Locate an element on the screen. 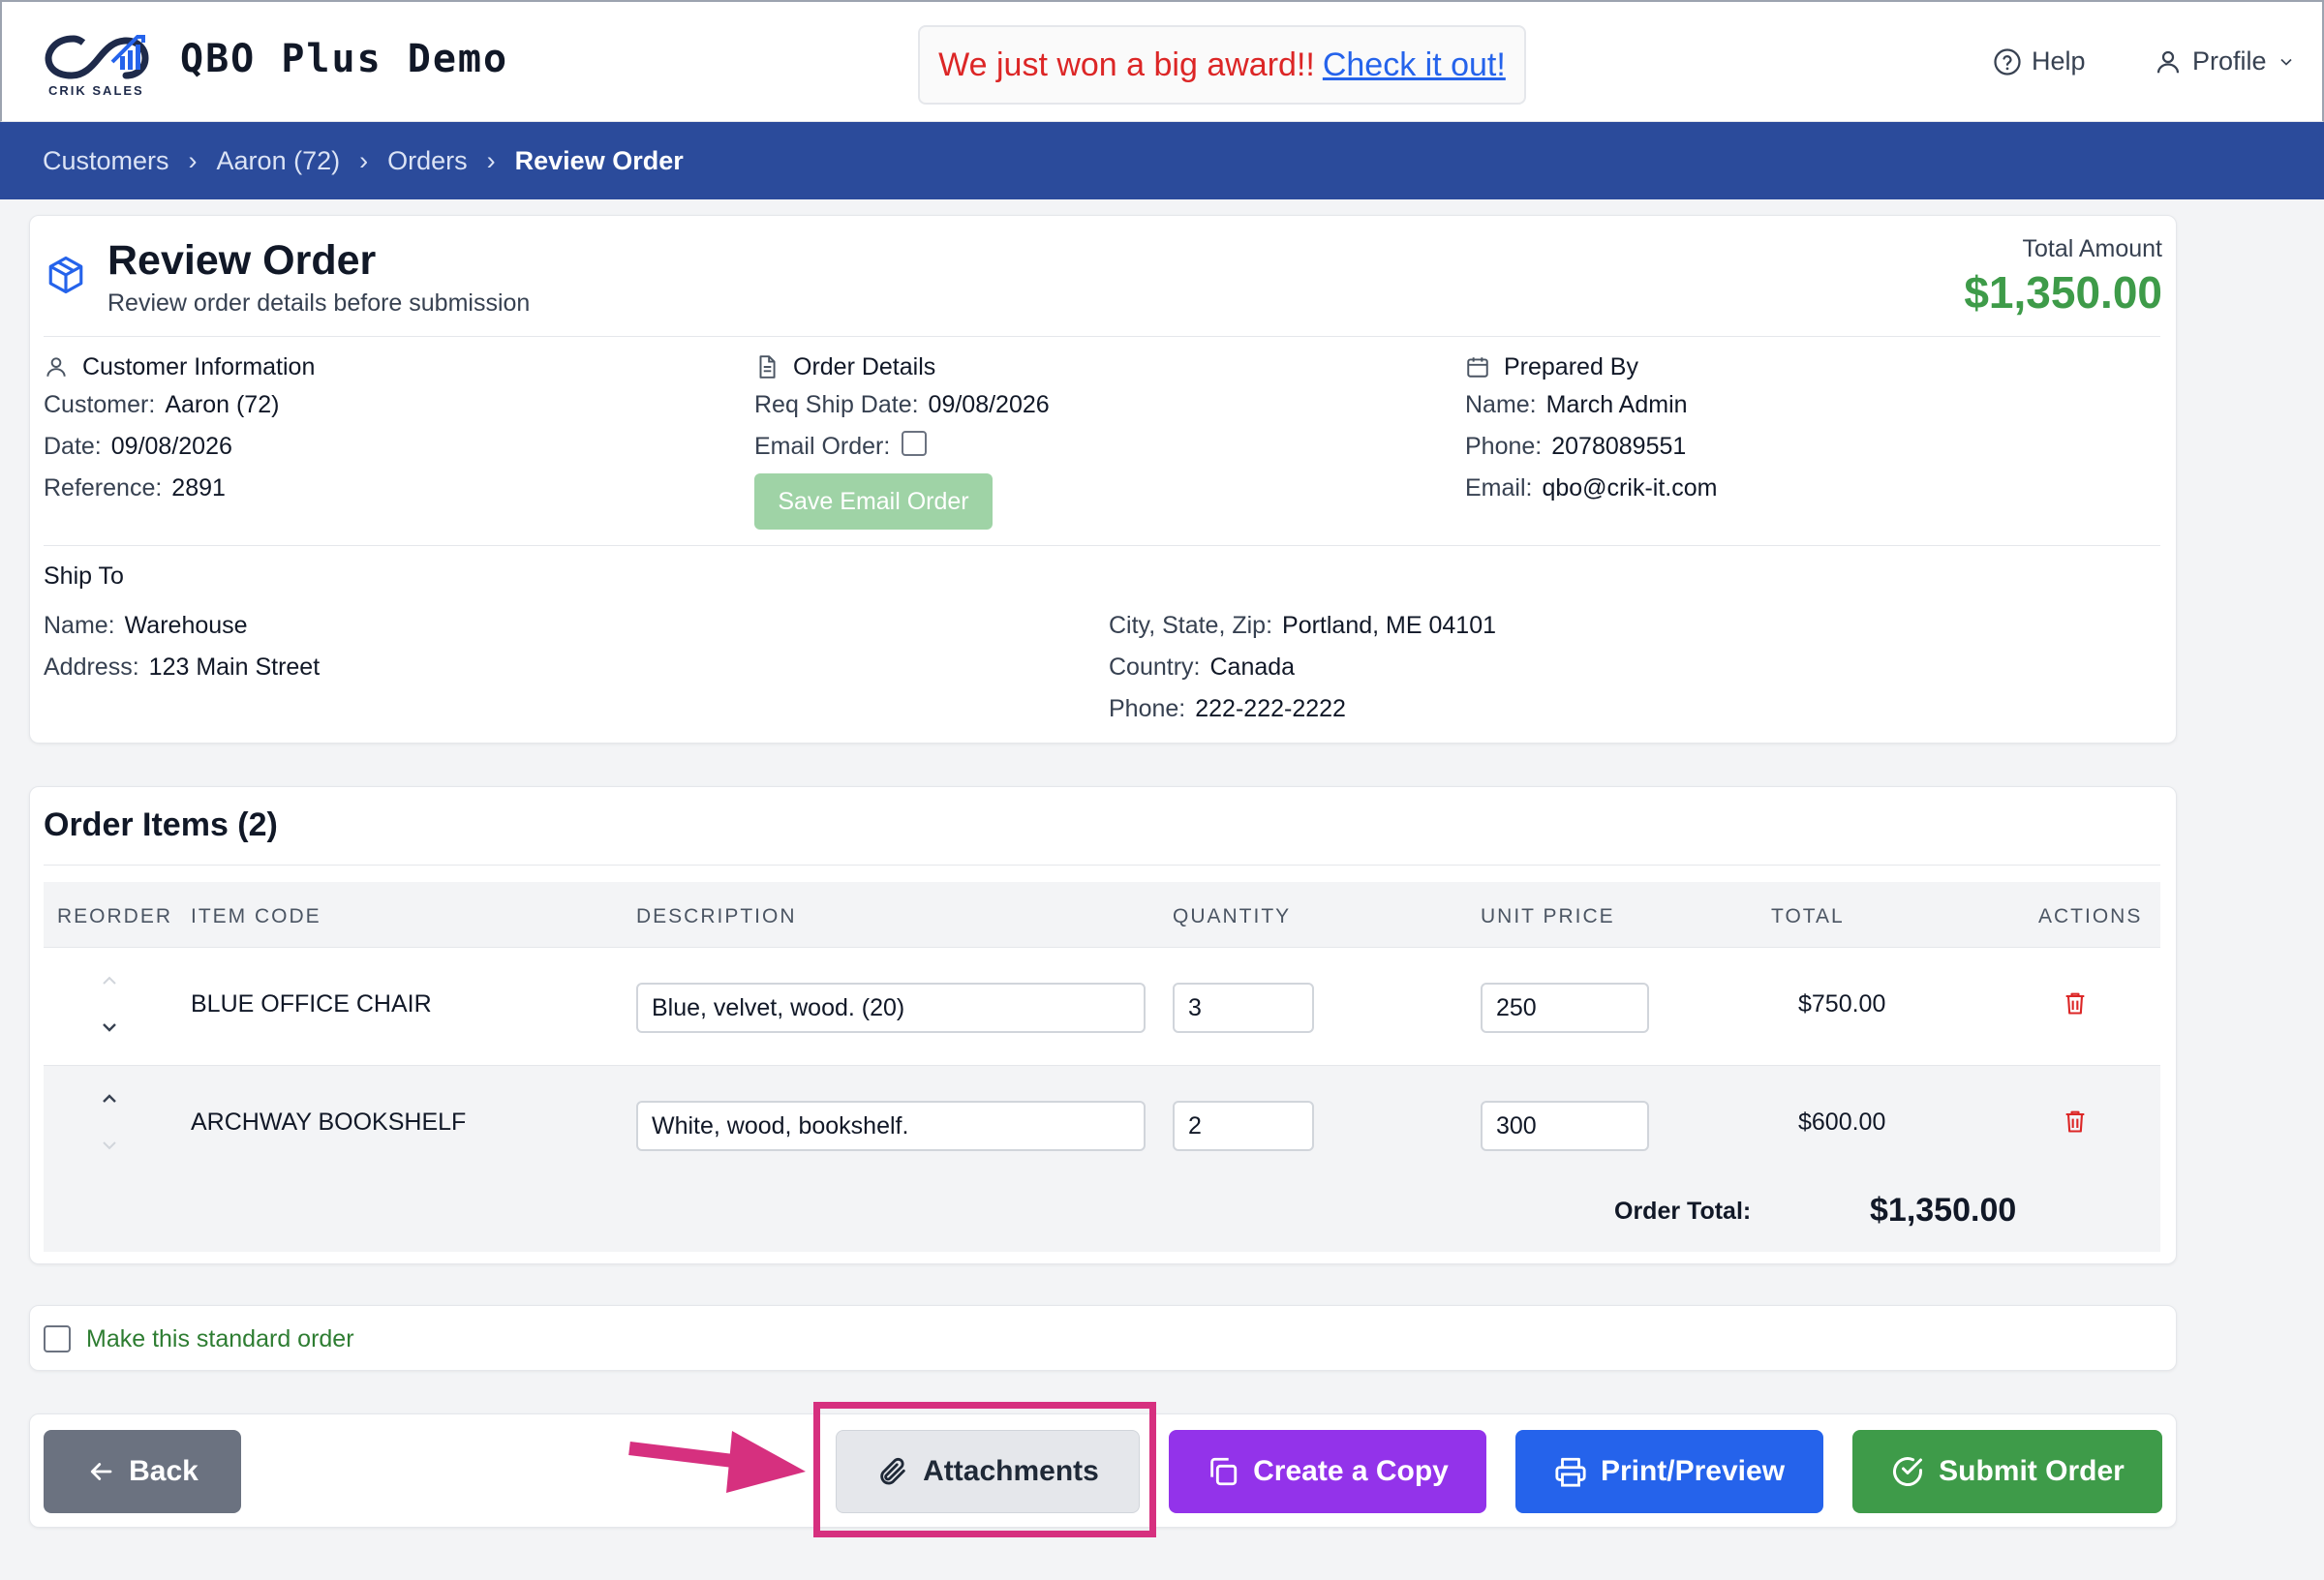 This screenshot has width=2324, height=1580. order-details-heading: Order Details is located at coordinates (902, 366).